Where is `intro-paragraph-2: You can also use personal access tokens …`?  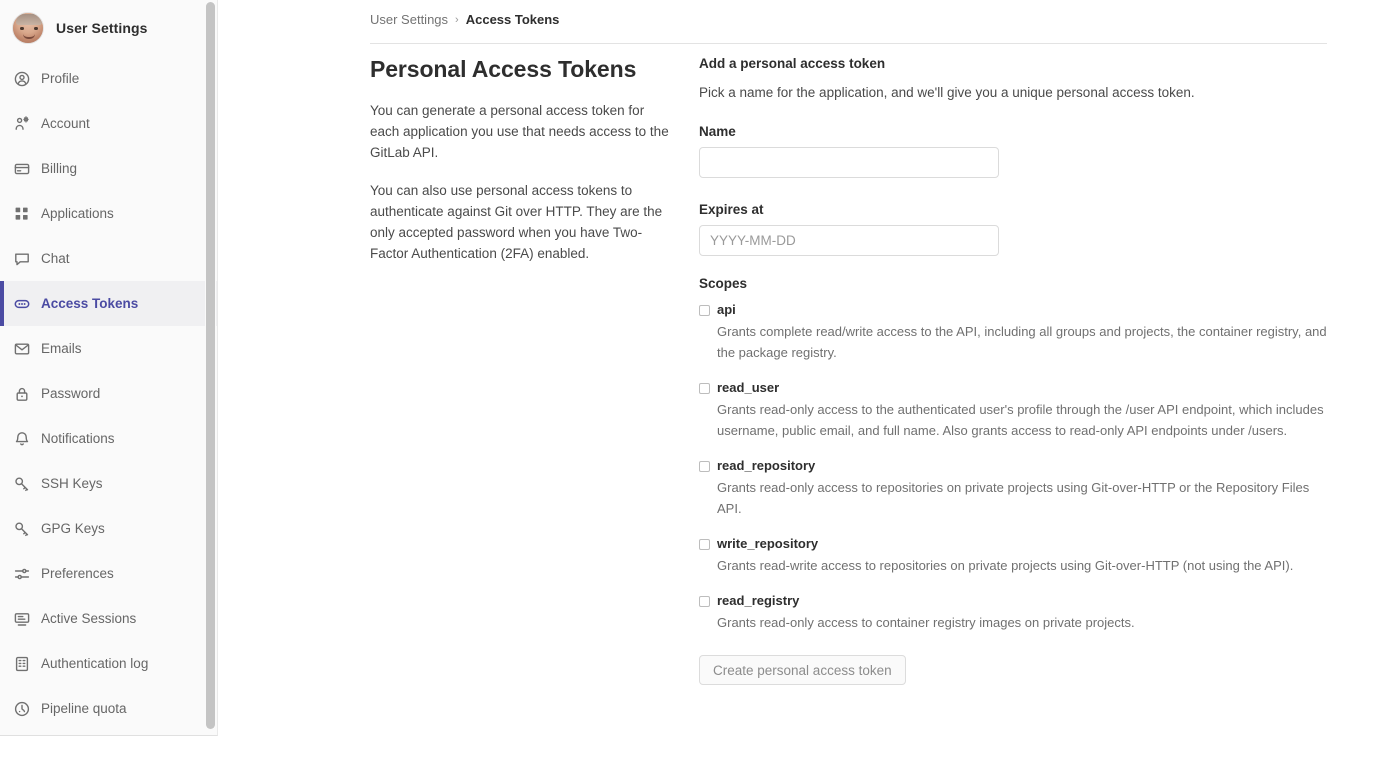 intro-paragraph-2: You can also use personal access tokens … is located at coordinates (516, 222).